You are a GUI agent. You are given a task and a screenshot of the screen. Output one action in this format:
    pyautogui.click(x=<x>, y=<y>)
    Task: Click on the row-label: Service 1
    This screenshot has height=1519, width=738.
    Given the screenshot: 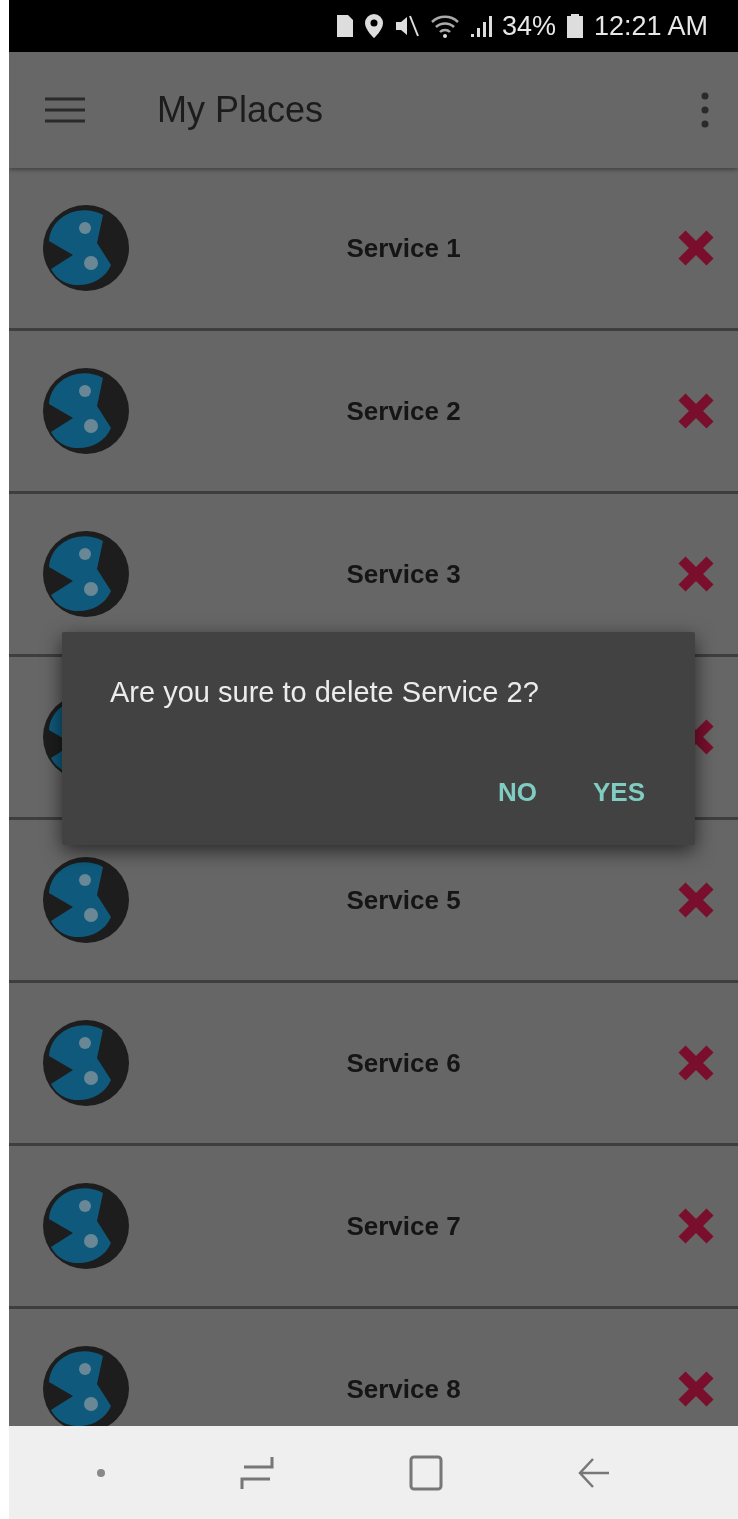 What is the action you would take?
    pyautogui.click(x=403, y=248)
    